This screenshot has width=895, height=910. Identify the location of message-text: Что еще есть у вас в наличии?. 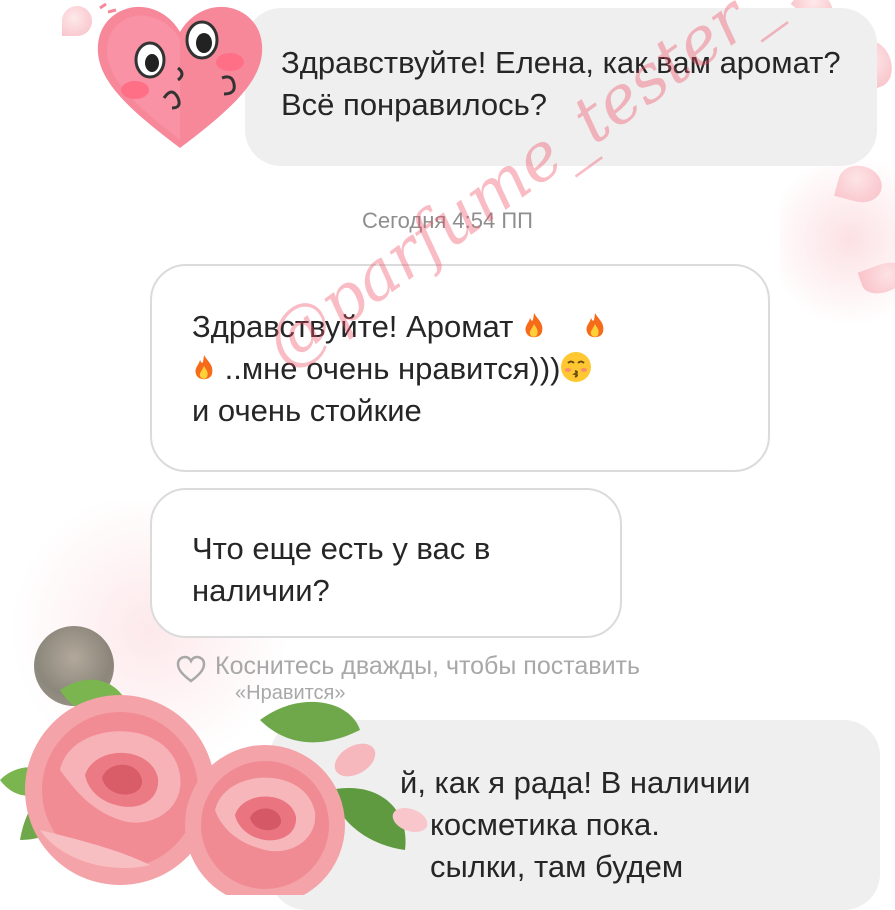
(341, 569).